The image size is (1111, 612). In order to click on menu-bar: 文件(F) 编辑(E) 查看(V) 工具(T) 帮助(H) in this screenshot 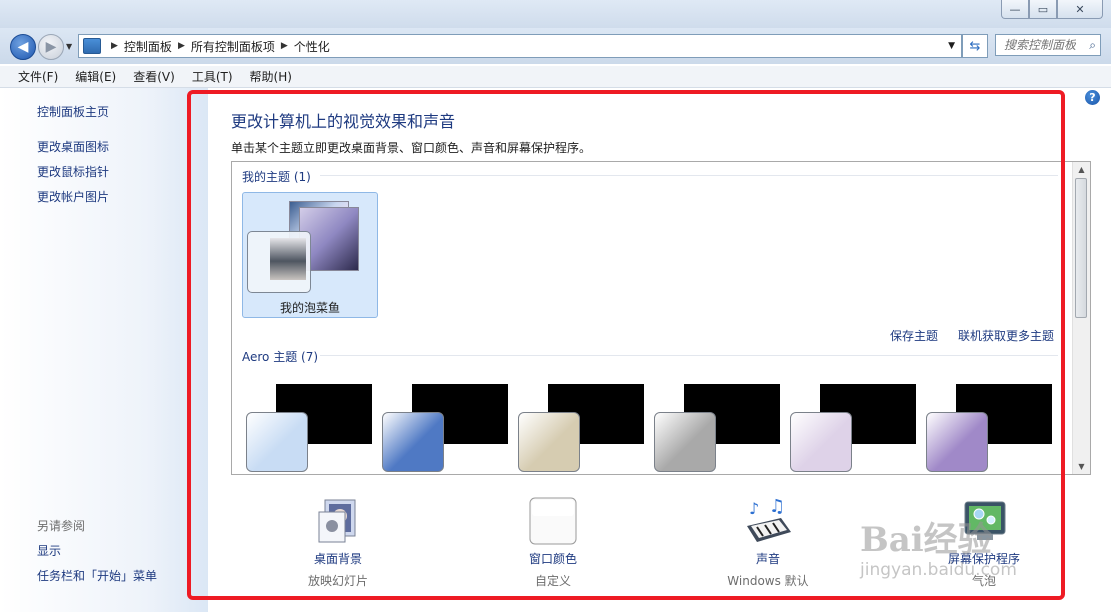, I will do `click(555, 77)`.